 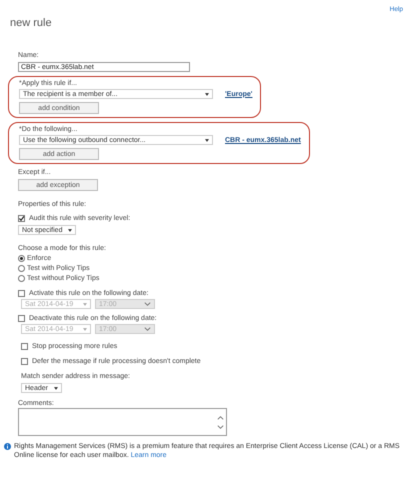 What do you see at coordinates (220, 426) in the screenshot?
I see `scroll-down-icon` at bounding box center [220, 426].